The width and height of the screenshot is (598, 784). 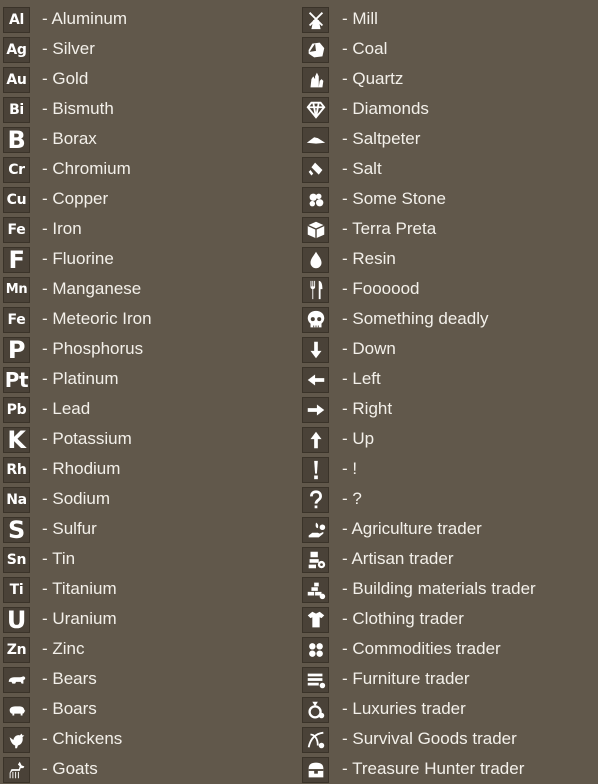 What do you see at coordinates (148, 739) in the screenshot?
I see `legend-item-chickens: - Chickens` at bounding box center [148, 739].